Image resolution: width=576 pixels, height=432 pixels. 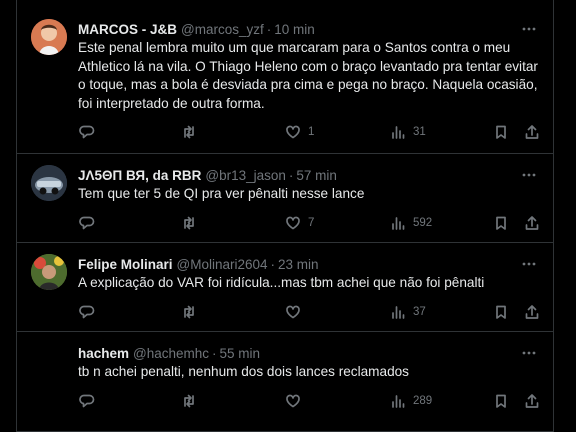 I want to click on author-name: hachem, so click(x=103, y=353).